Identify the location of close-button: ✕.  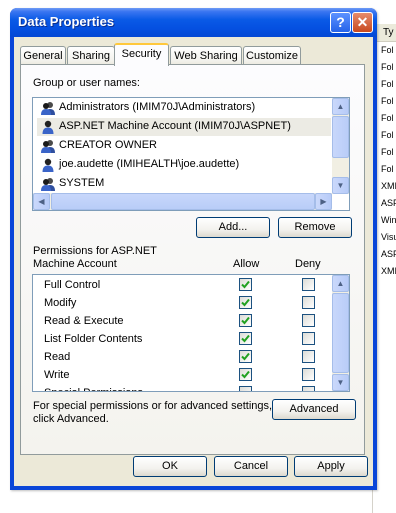
(362, 22).